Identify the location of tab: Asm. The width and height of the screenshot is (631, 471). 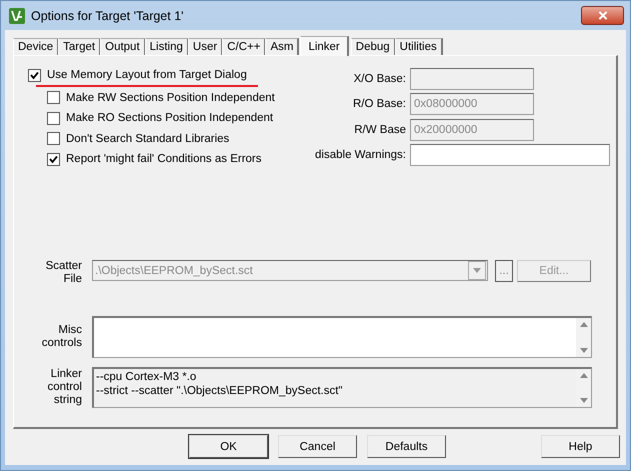
(282, 46).